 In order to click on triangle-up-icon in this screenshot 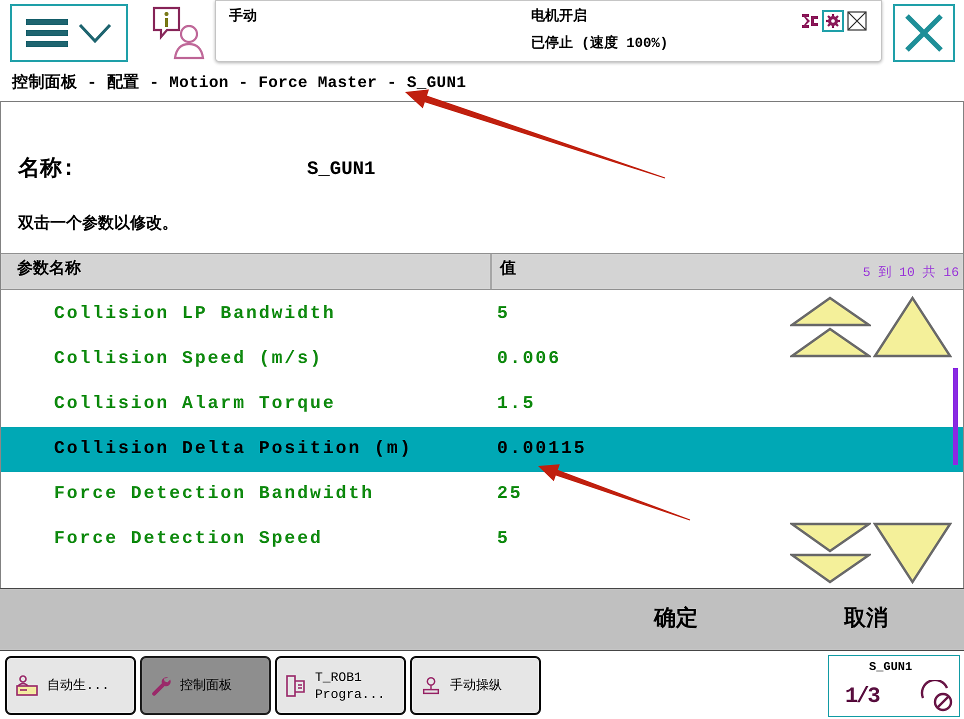, I will do `click(912, 327)`.